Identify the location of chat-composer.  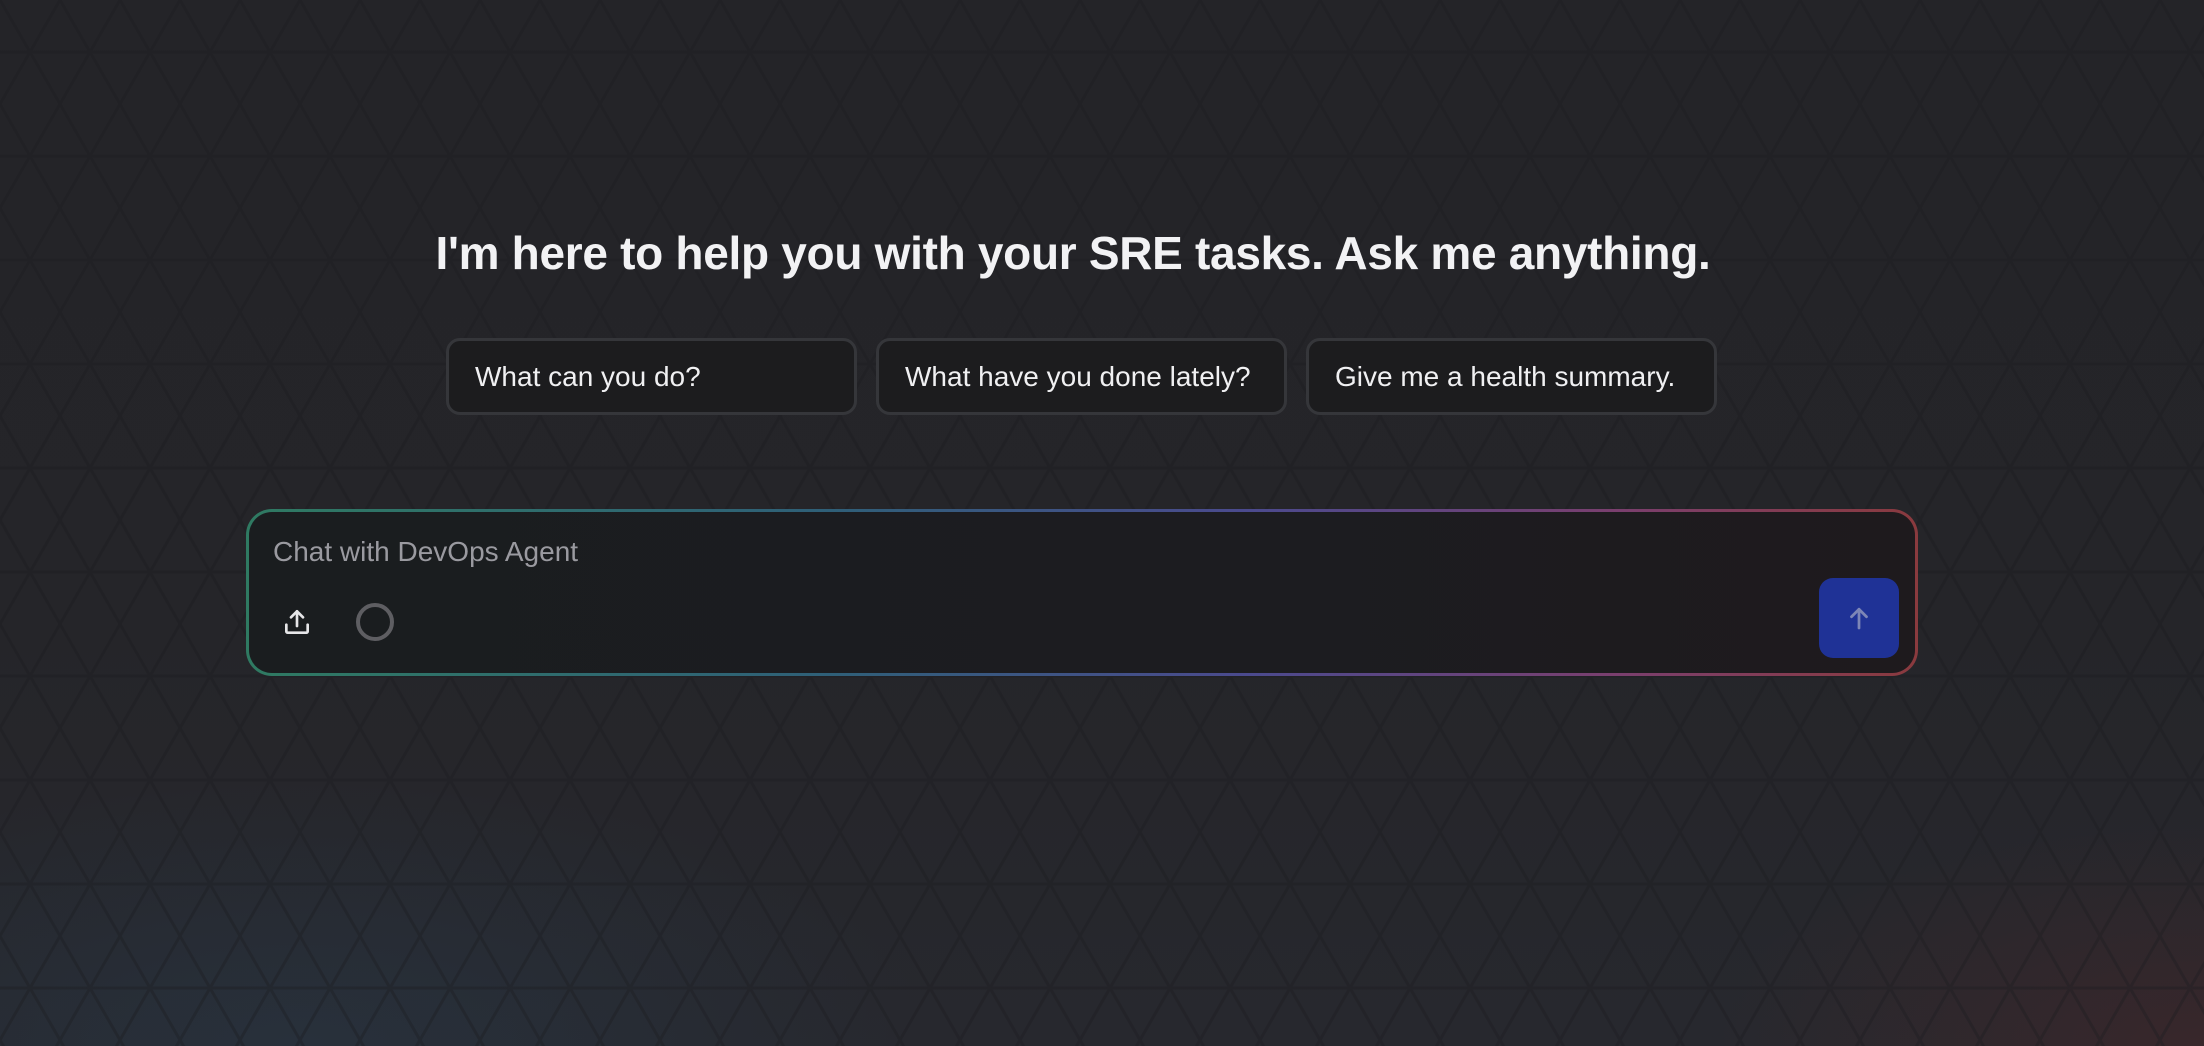
(1082, 592).